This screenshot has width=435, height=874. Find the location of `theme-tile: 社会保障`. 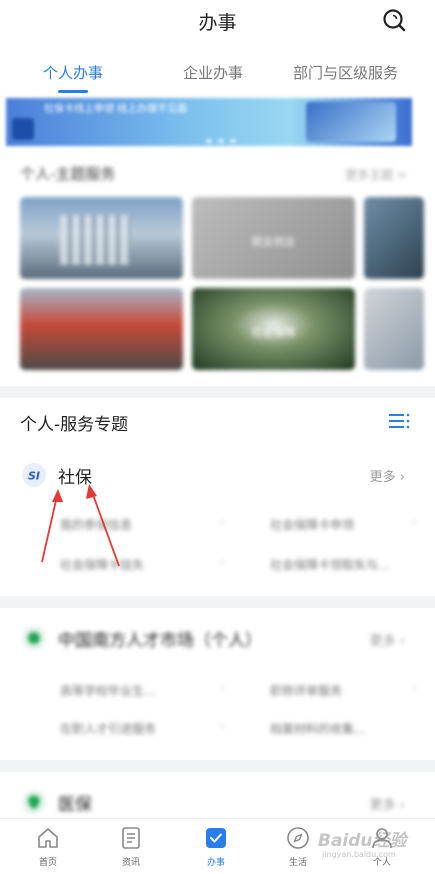

theme-tile: 社会保障 is located at coordinates (273, 329).